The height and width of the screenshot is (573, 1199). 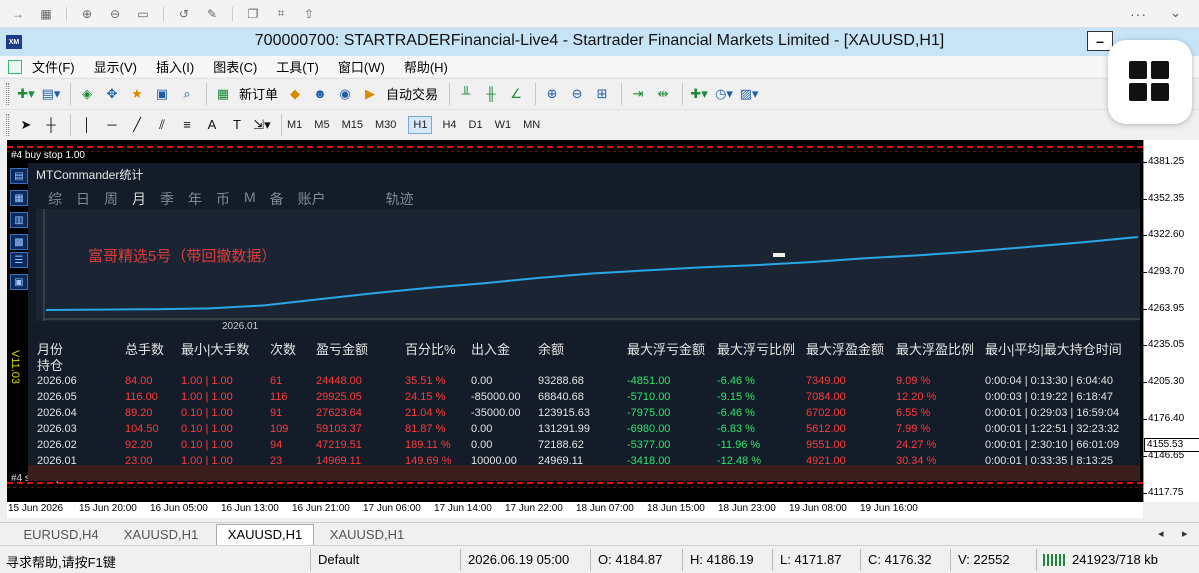 What do you see at coordinates (61, 535) in the screenshot?
I see `tab-chart-eurusd-h4: EURUSD,H4` at bounding box center [61, 535].